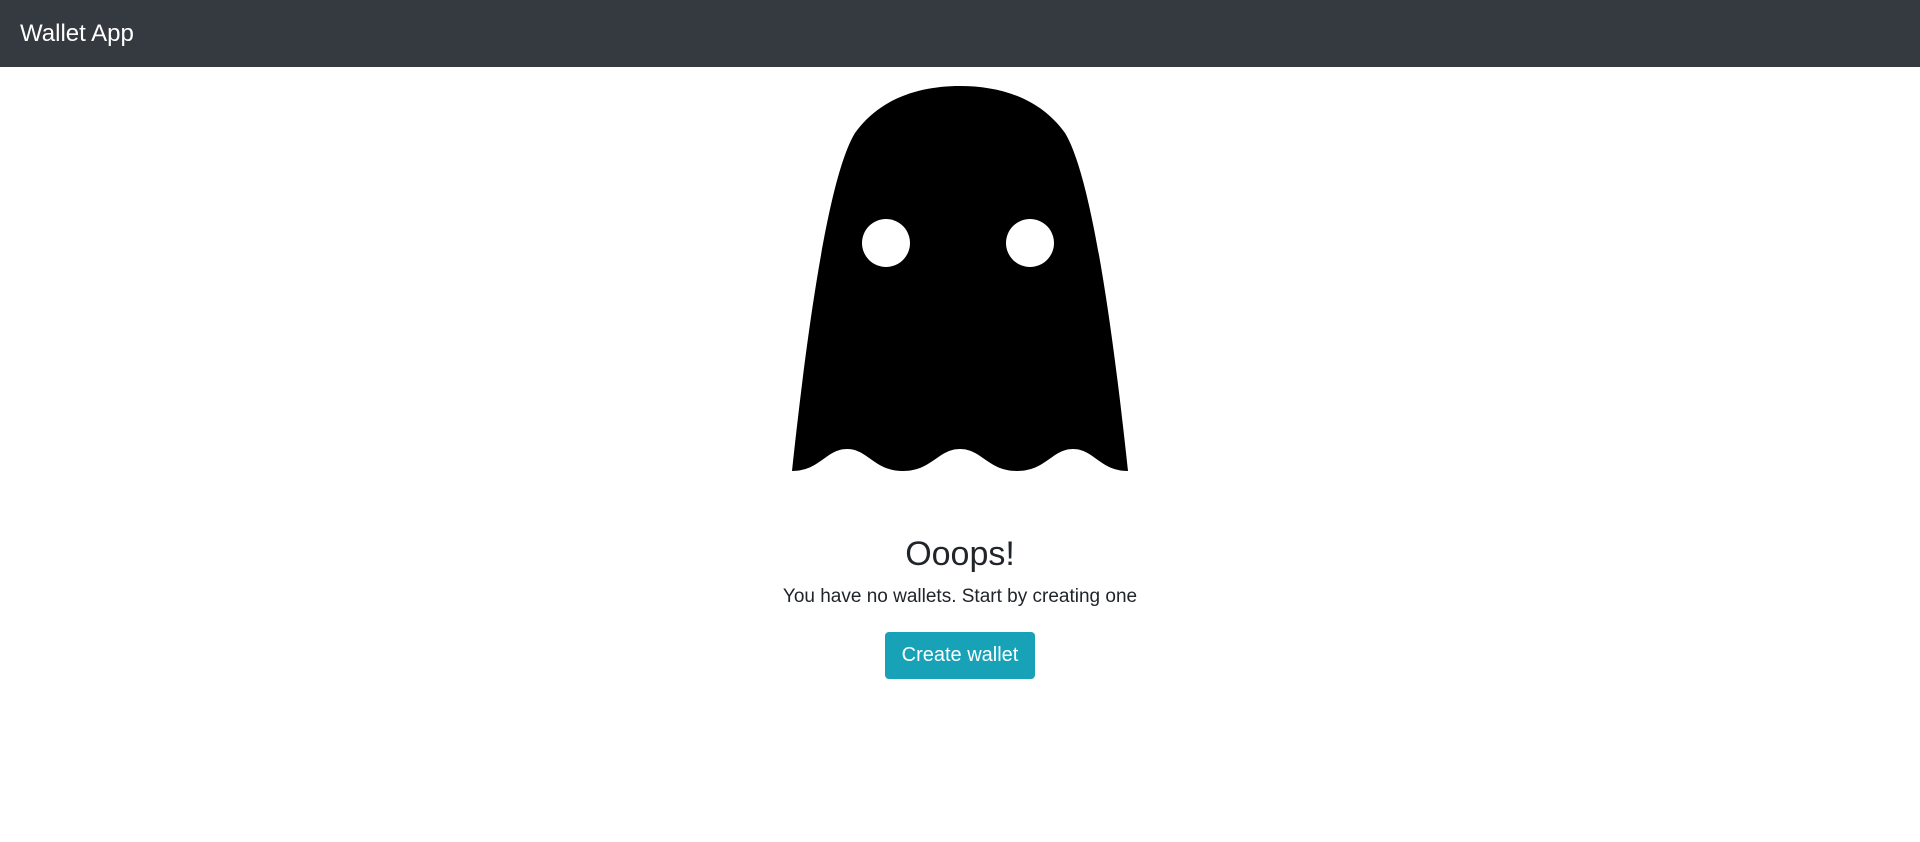 This screenshot has width=1920, height=842. I want to click on ghost-left-eye, so click(886, 243).